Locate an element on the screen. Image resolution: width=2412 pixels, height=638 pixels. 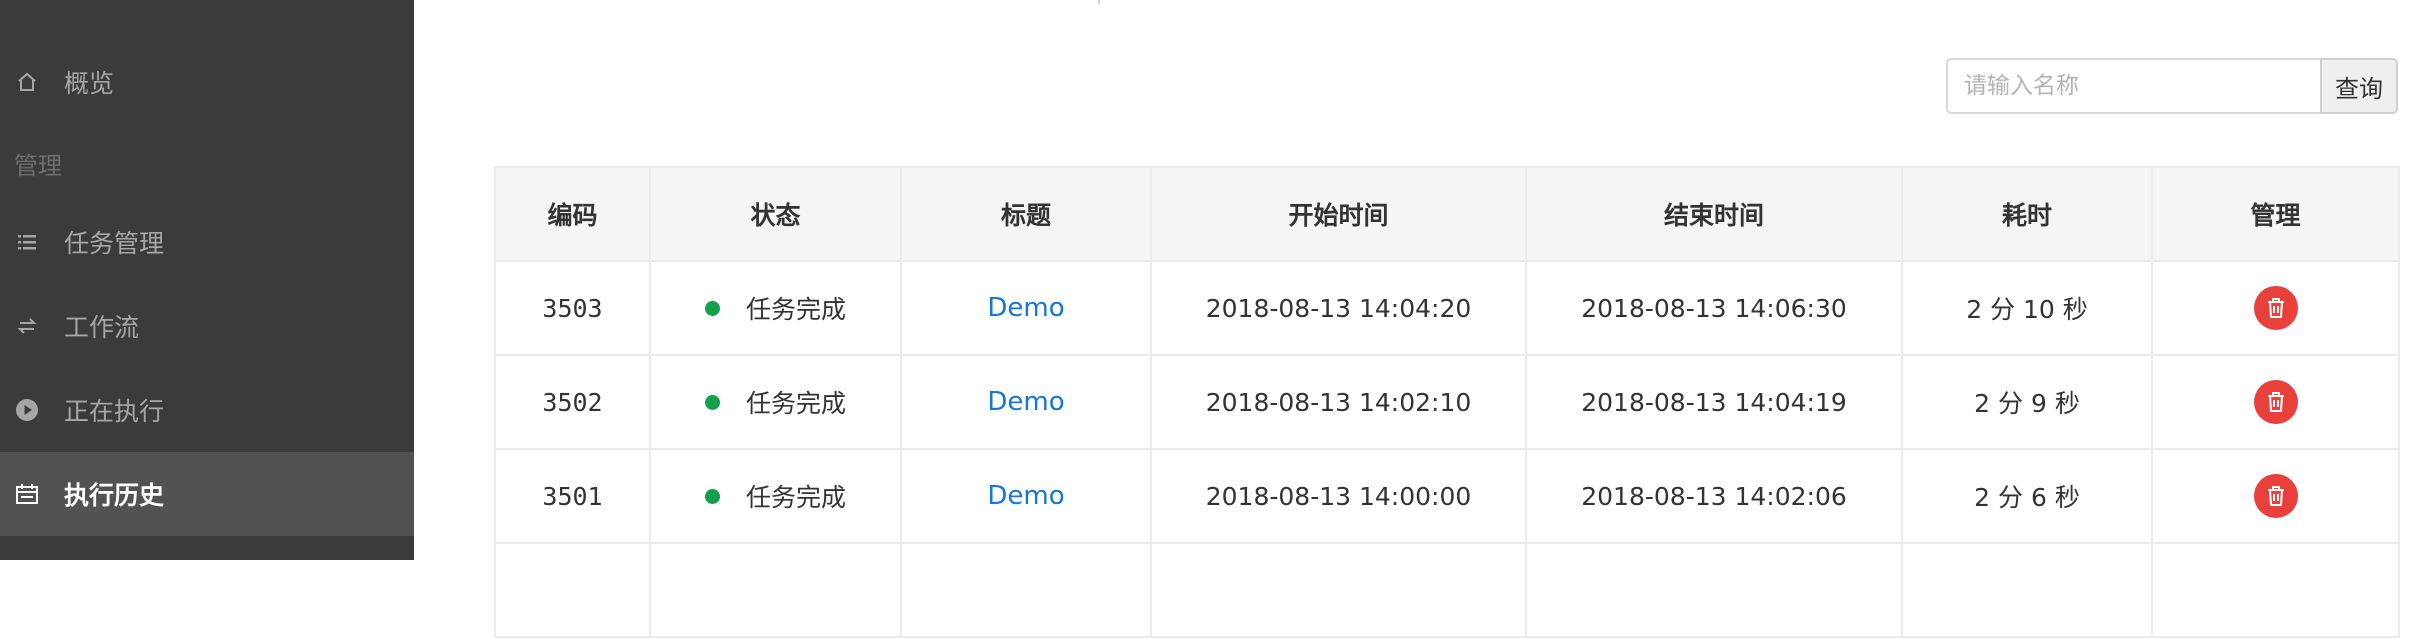
sidebar-item-history: 执行历史 is located at coordinates (207, 494).